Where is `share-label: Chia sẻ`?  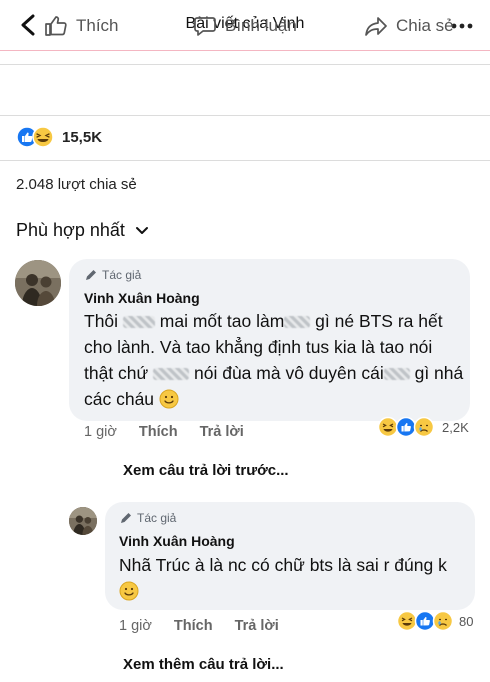 share-label: Chia sẻ is located at coordinates (425, 25).